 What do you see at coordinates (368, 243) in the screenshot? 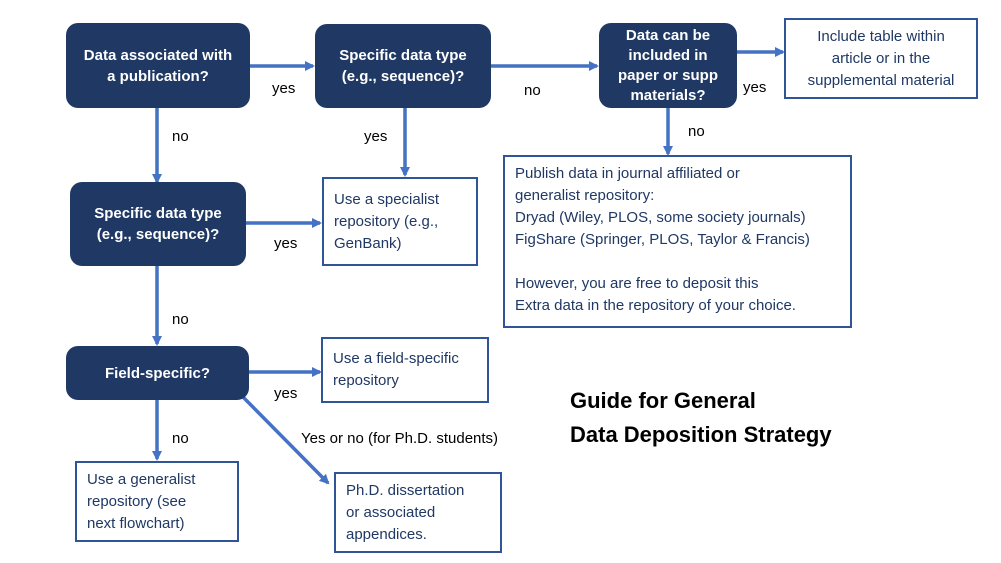
I see `outcome-text: GenBank)` at bounding box center [368, 243].